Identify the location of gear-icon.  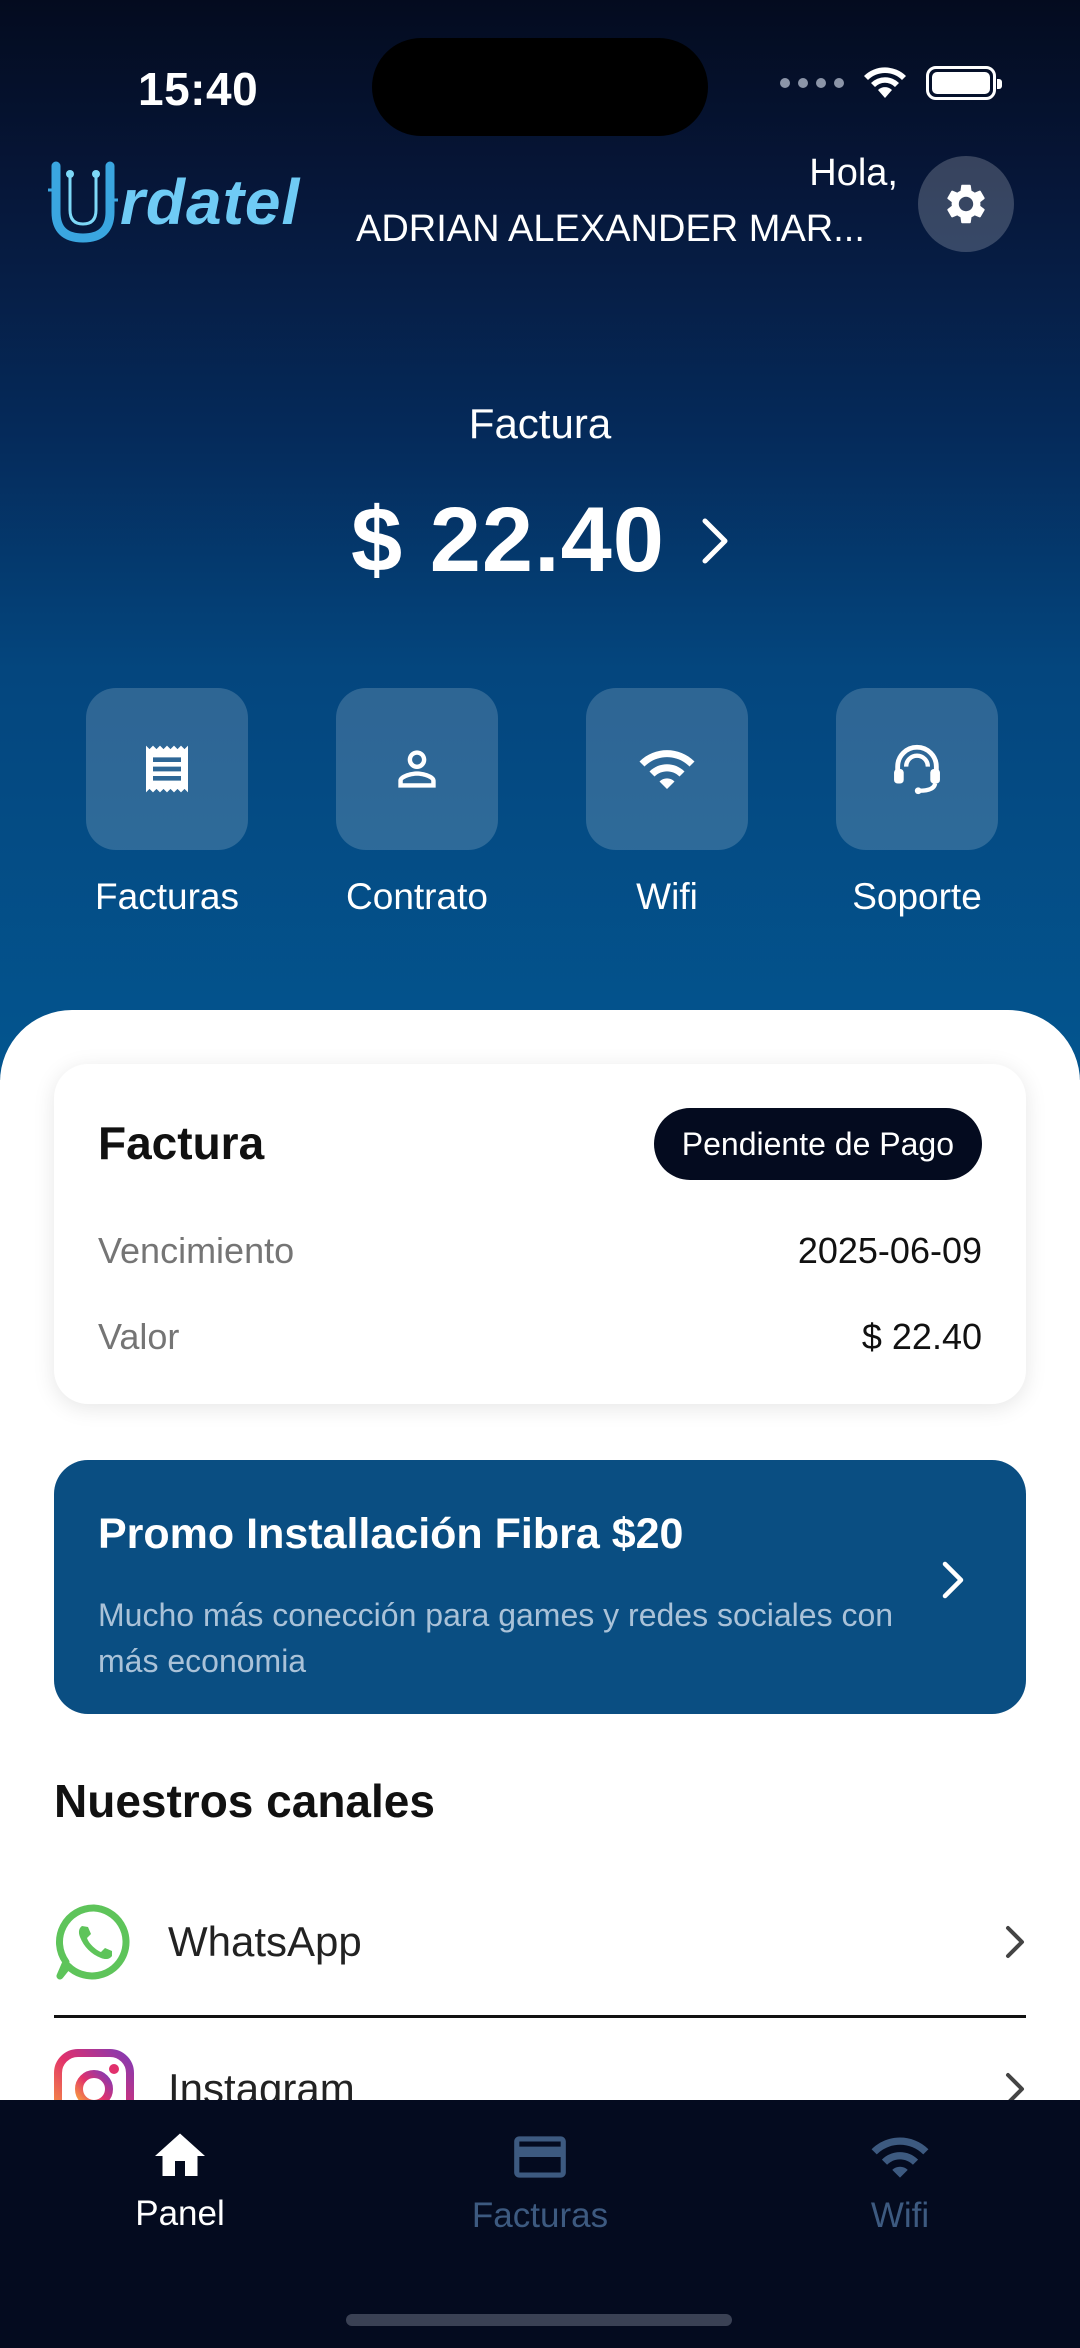
(966, 204).